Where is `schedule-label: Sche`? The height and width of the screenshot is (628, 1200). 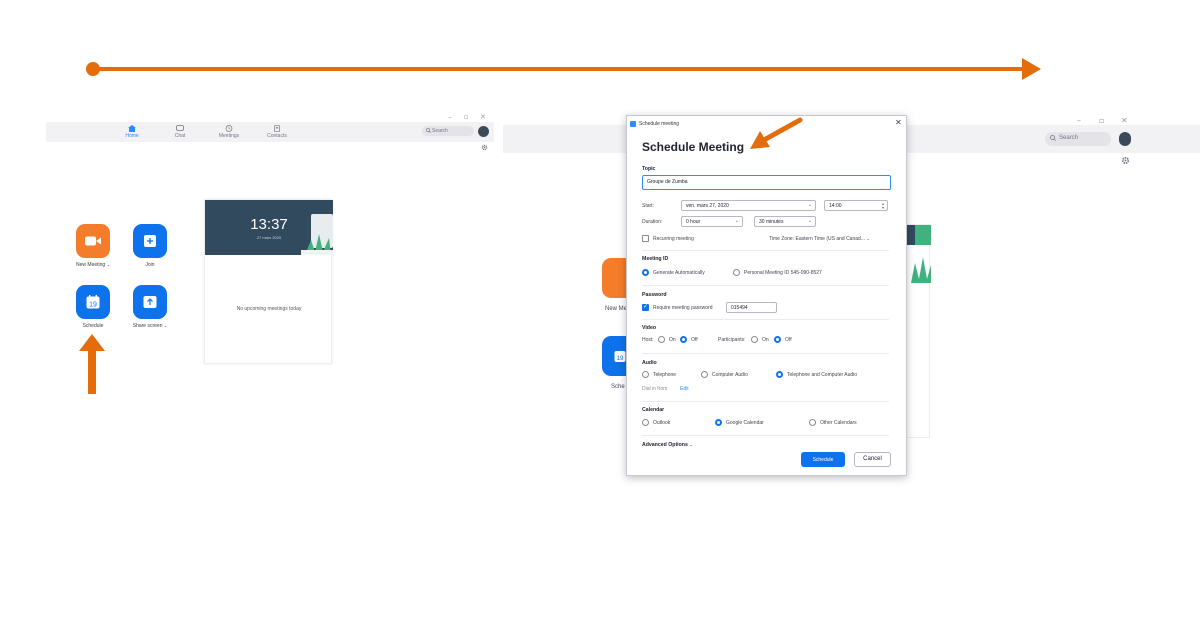 schedule-label: Sche is located at coordinates (618, 387).